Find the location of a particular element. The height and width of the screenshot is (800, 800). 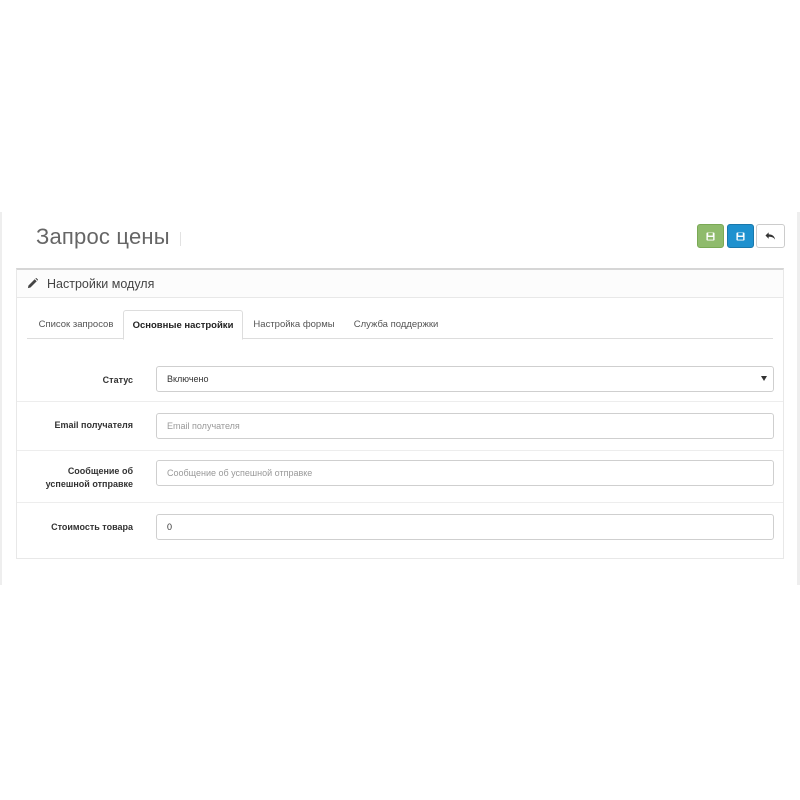

success-message-label-line2: успешной отправке is located at coordinates (89, 484).